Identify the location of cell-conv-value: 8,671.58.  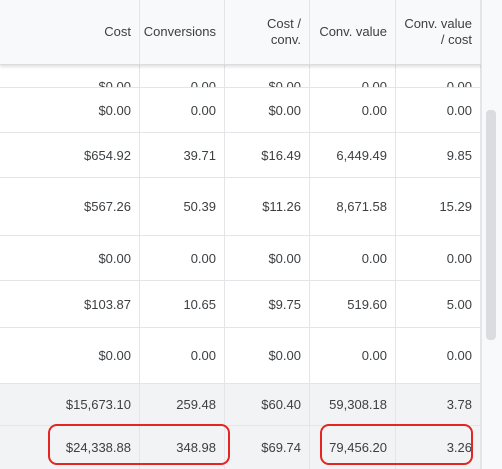
(353, 206).